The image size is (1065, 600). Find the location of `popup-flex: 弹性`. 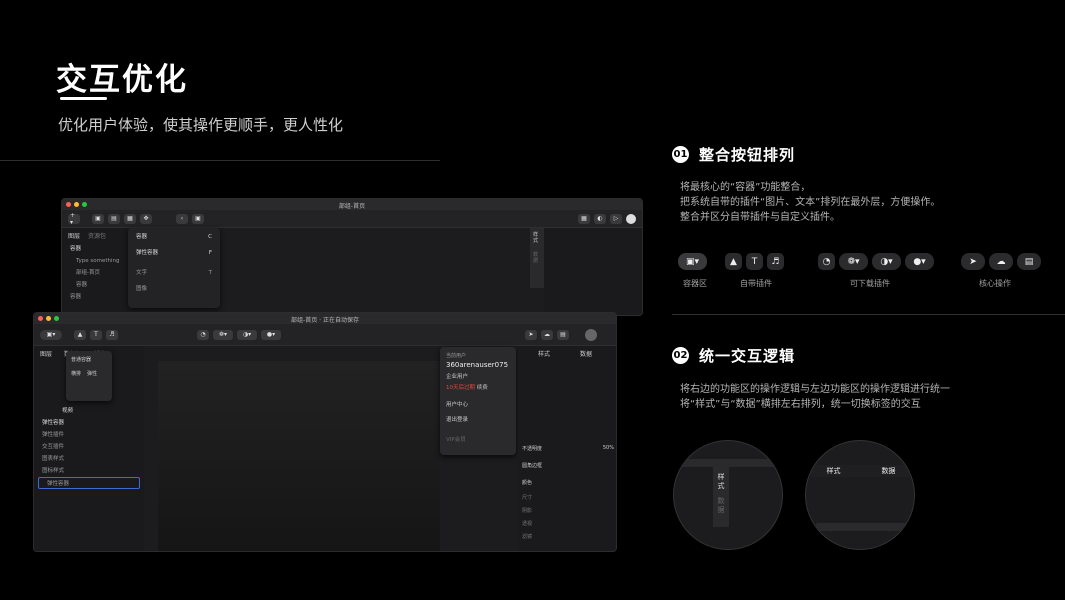

popup-flex: 弹性 is located at coordinates (92, 373).